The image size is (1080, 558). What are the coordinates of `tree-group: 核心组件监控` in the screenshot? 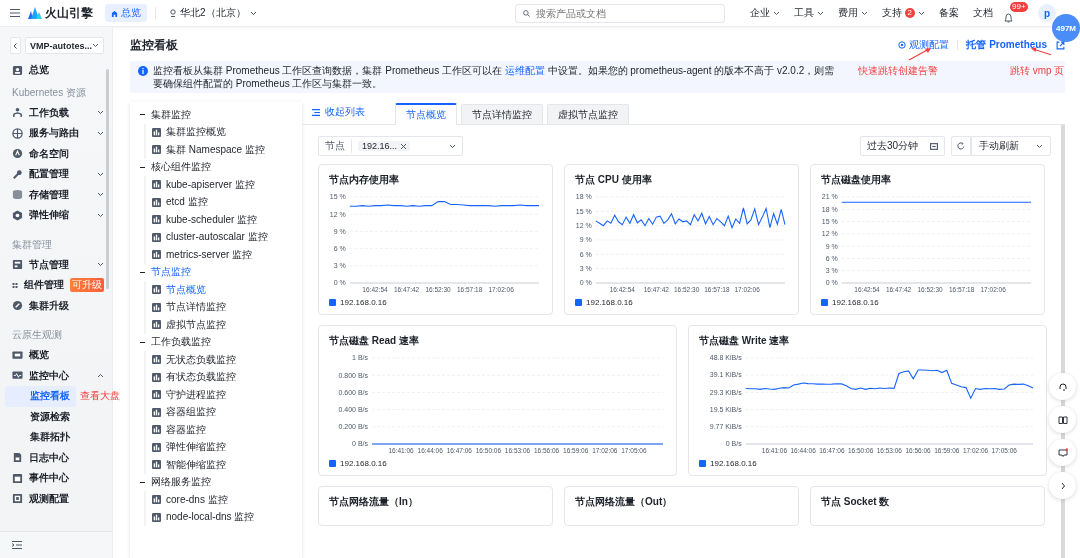 It's located at (175, 167).